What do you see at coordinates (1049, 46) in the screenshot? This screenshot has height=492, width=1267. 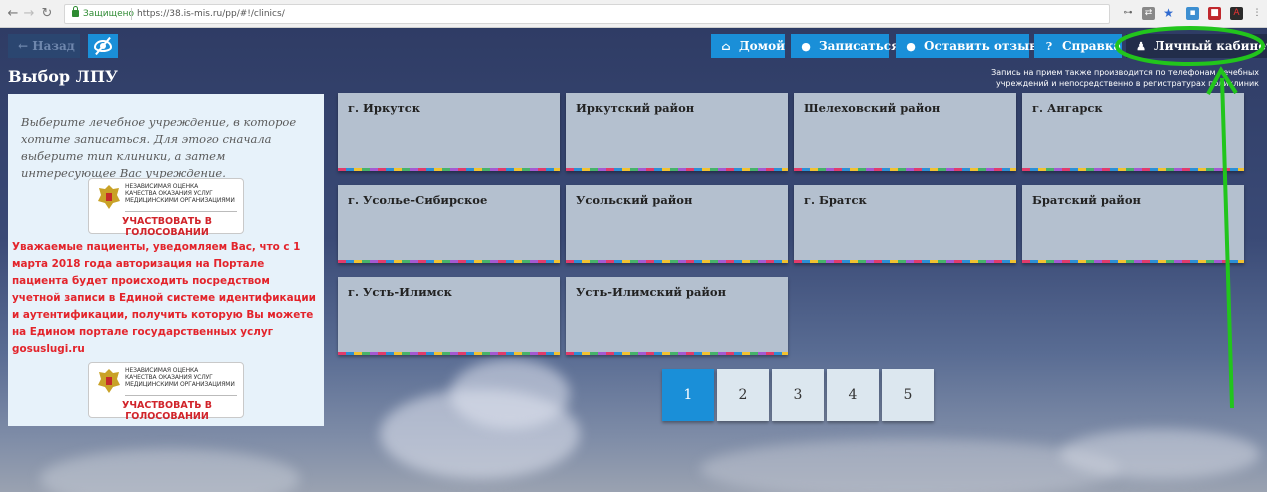 I see `question-icon: ?` at bounding box center [1049, 46].